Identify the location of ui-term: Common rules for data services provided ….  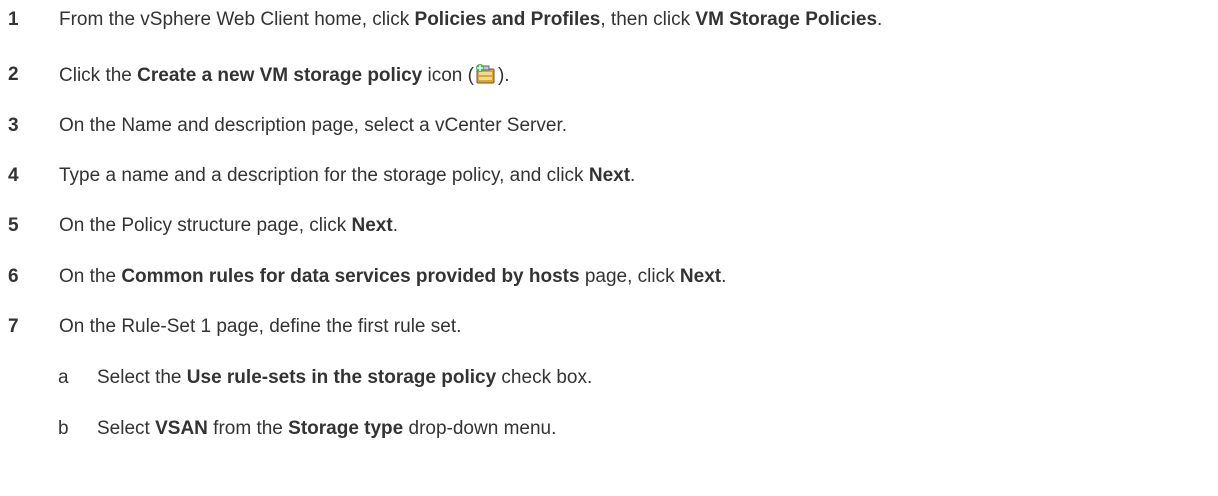
(350, 276).